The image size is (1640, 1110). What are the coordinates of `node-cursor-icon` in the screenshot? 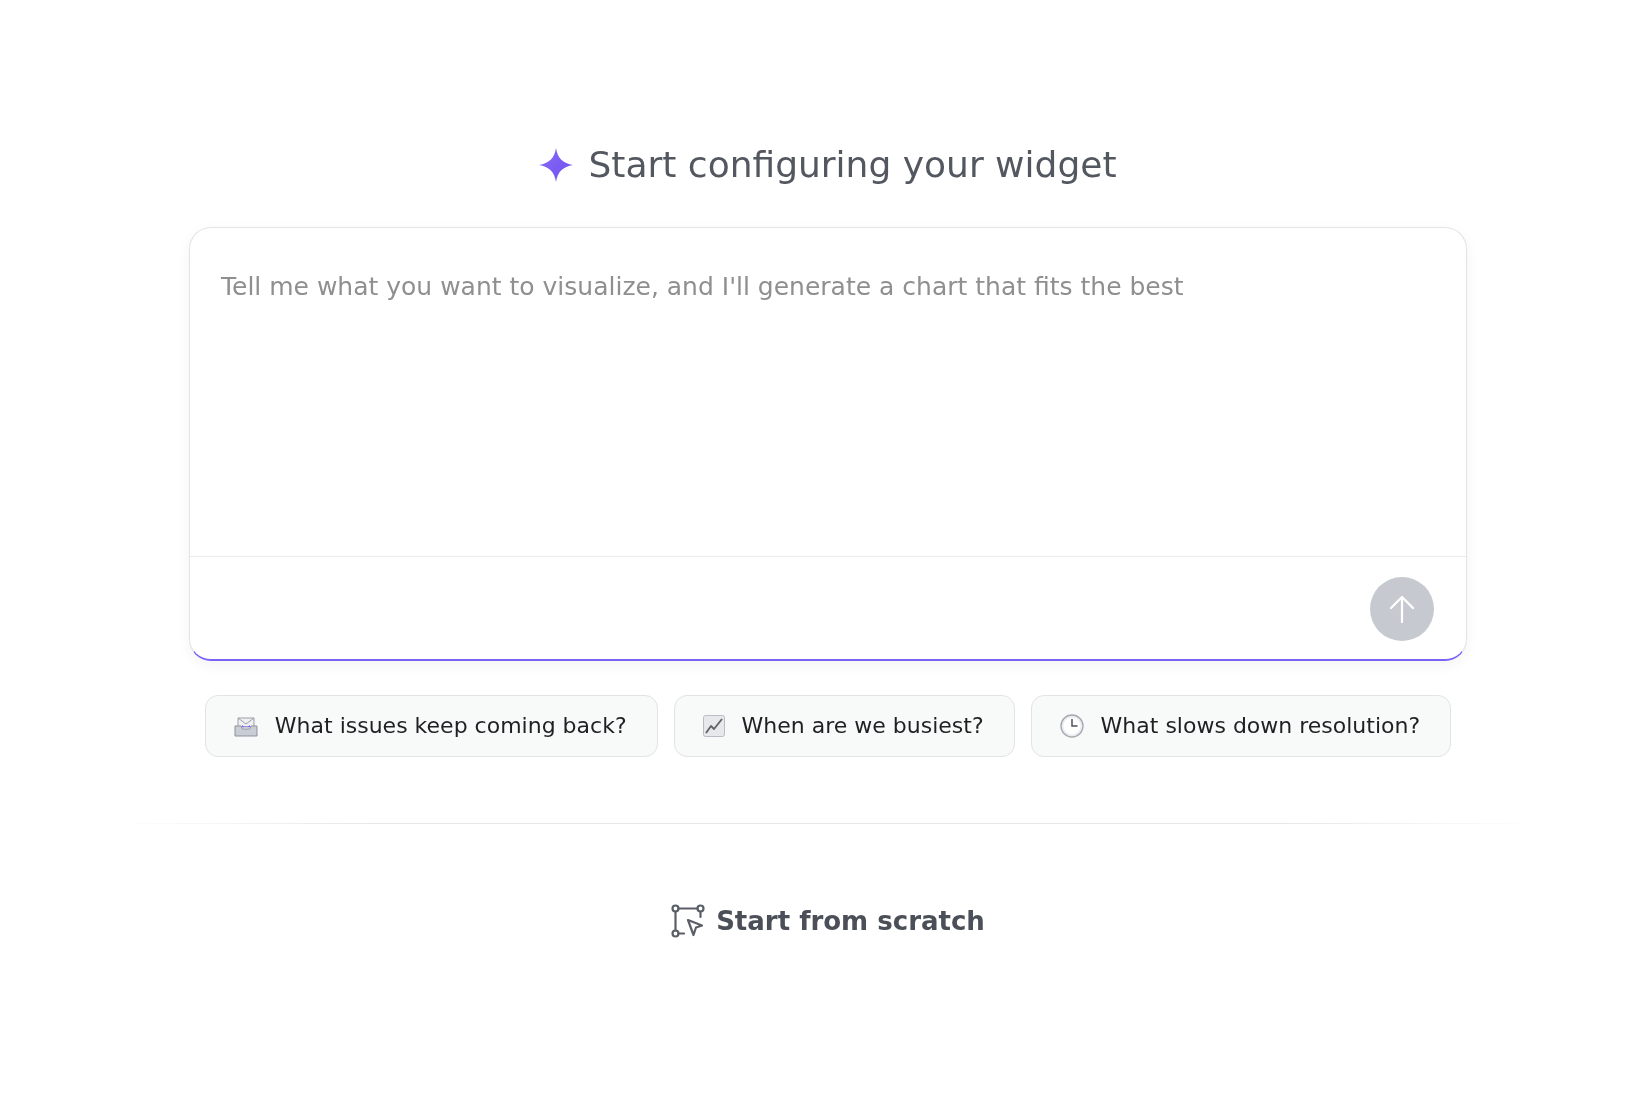 It's located at (688, 921).